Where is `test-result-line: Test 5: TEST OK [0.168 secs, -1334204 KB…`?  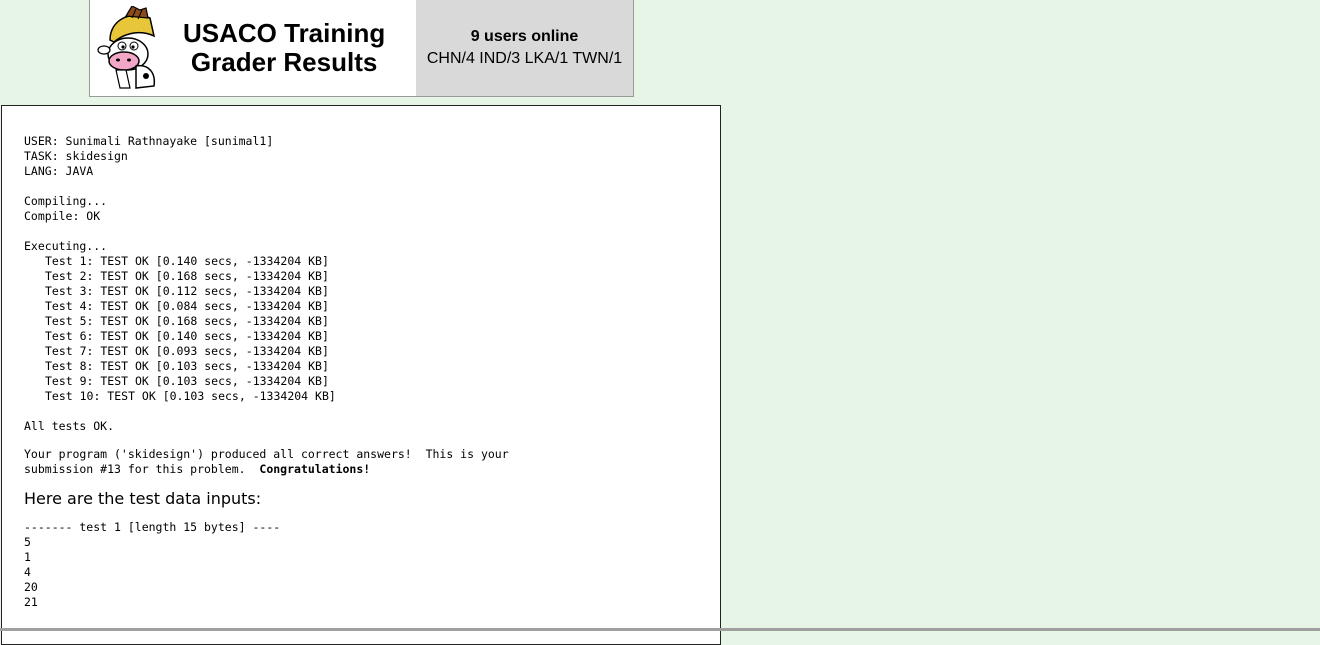 test-result-line: Test 5: TEST OK [0.168 secs, -1334204 KB… is located at coordinates (187, 321).